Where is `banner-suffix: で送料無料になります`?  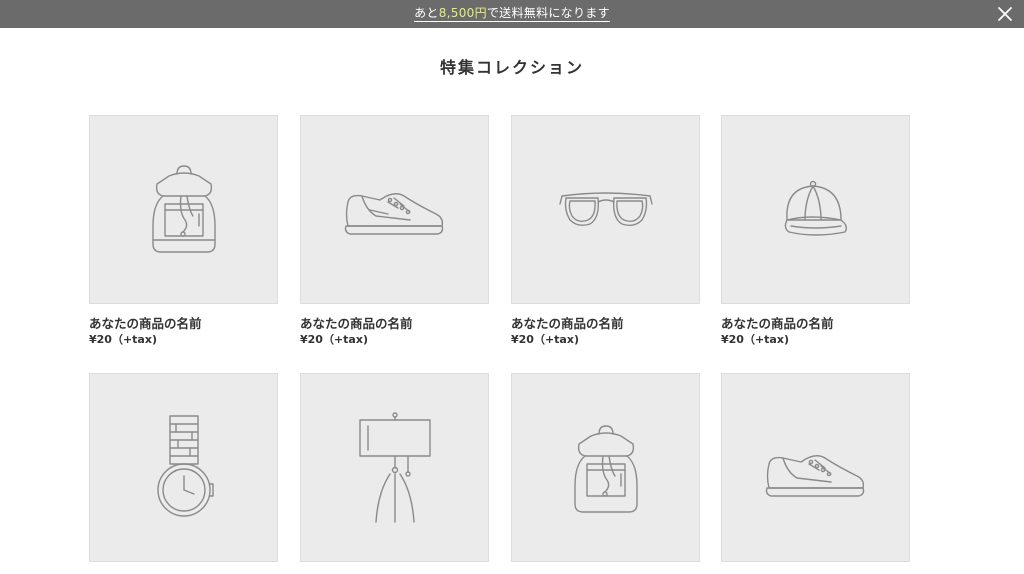
banner-suffix: で送料無料になります is located at coordinates (548, 13).